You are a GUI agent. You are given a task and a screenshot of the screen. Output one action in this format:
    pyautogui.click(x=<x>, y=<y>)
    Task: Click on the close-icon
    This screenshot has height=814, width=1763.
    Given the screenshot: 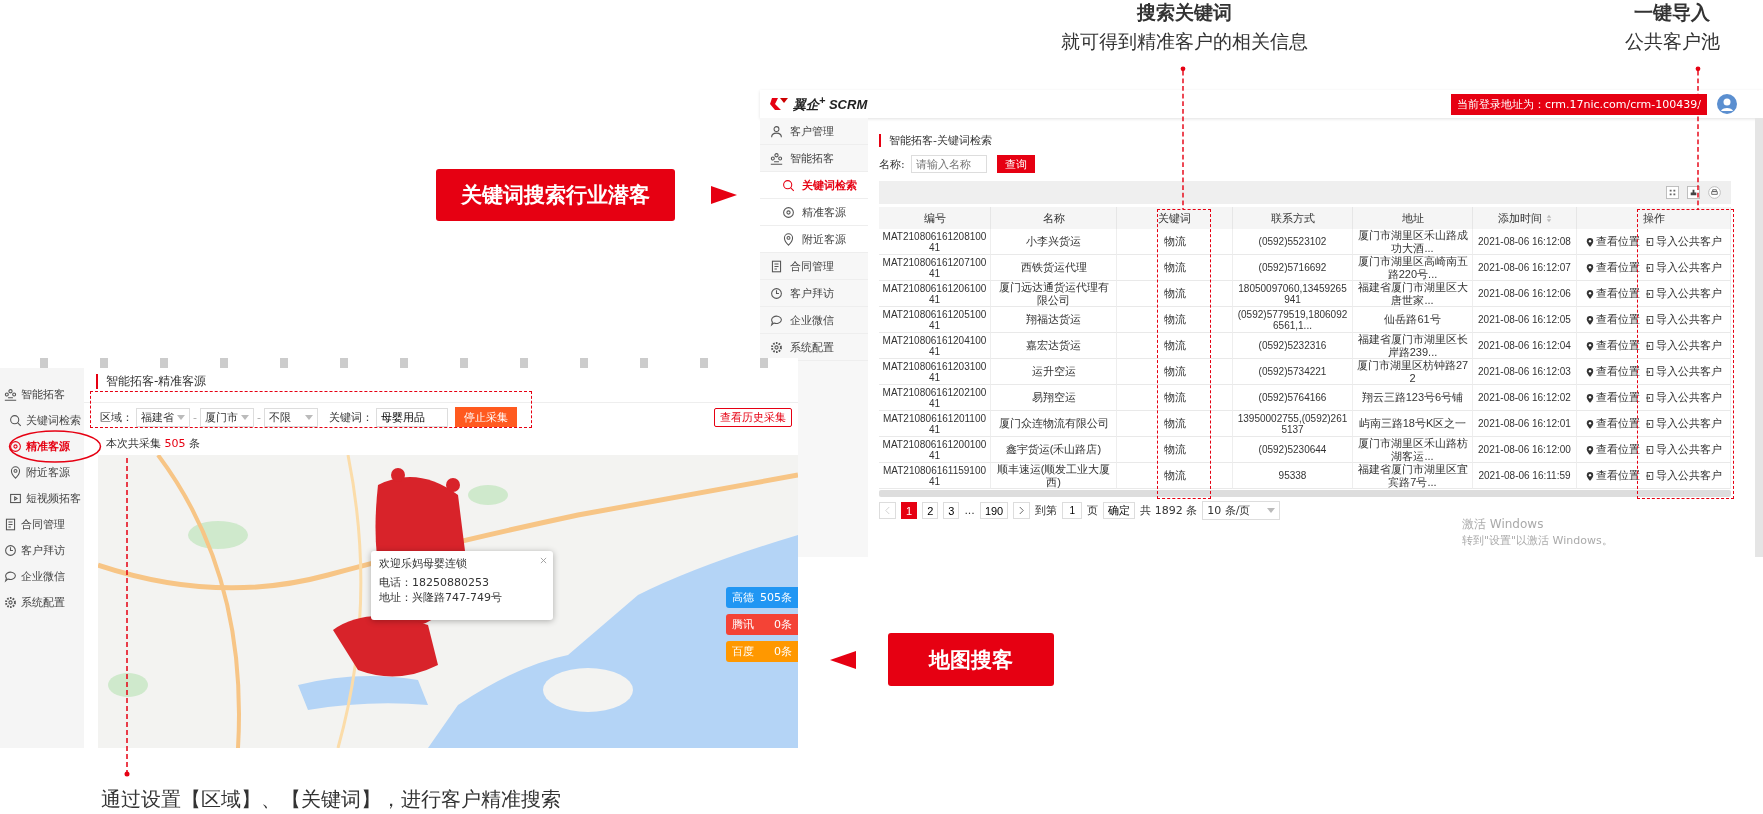 What is the action you would take?
    pyautogui.click(x=543, y=560)
    